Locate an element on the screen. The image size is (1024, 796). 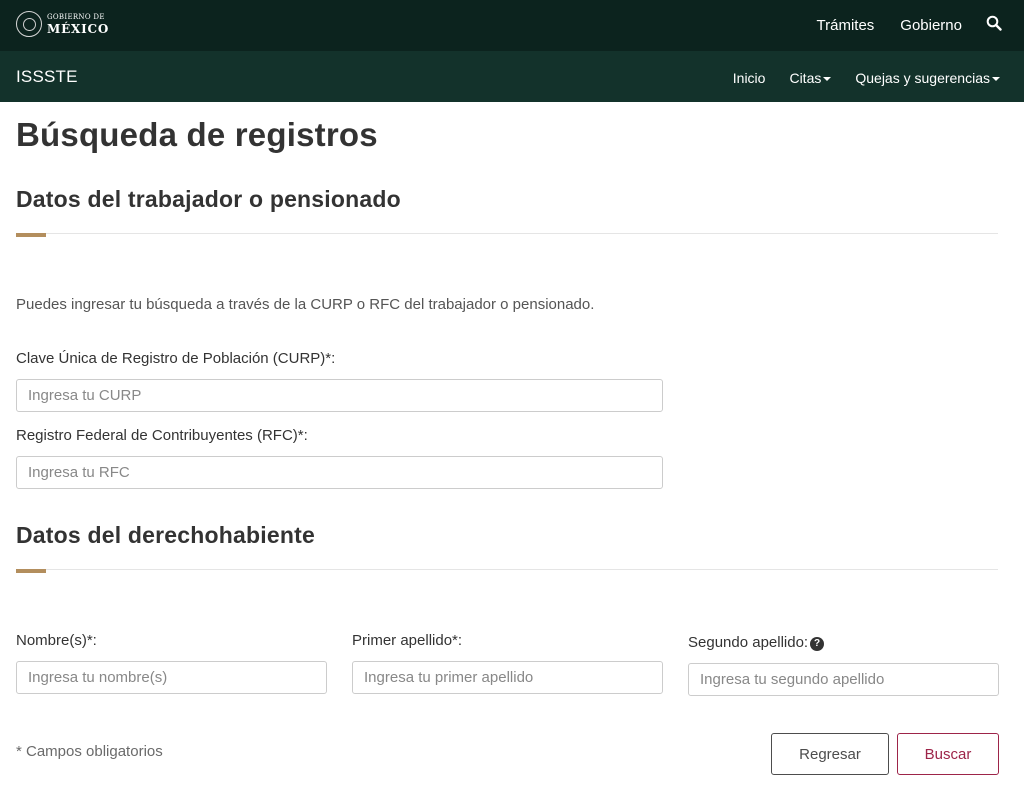
beneficiary-section-title: Datos del derechohabiente is located at coordinates (165, 535).